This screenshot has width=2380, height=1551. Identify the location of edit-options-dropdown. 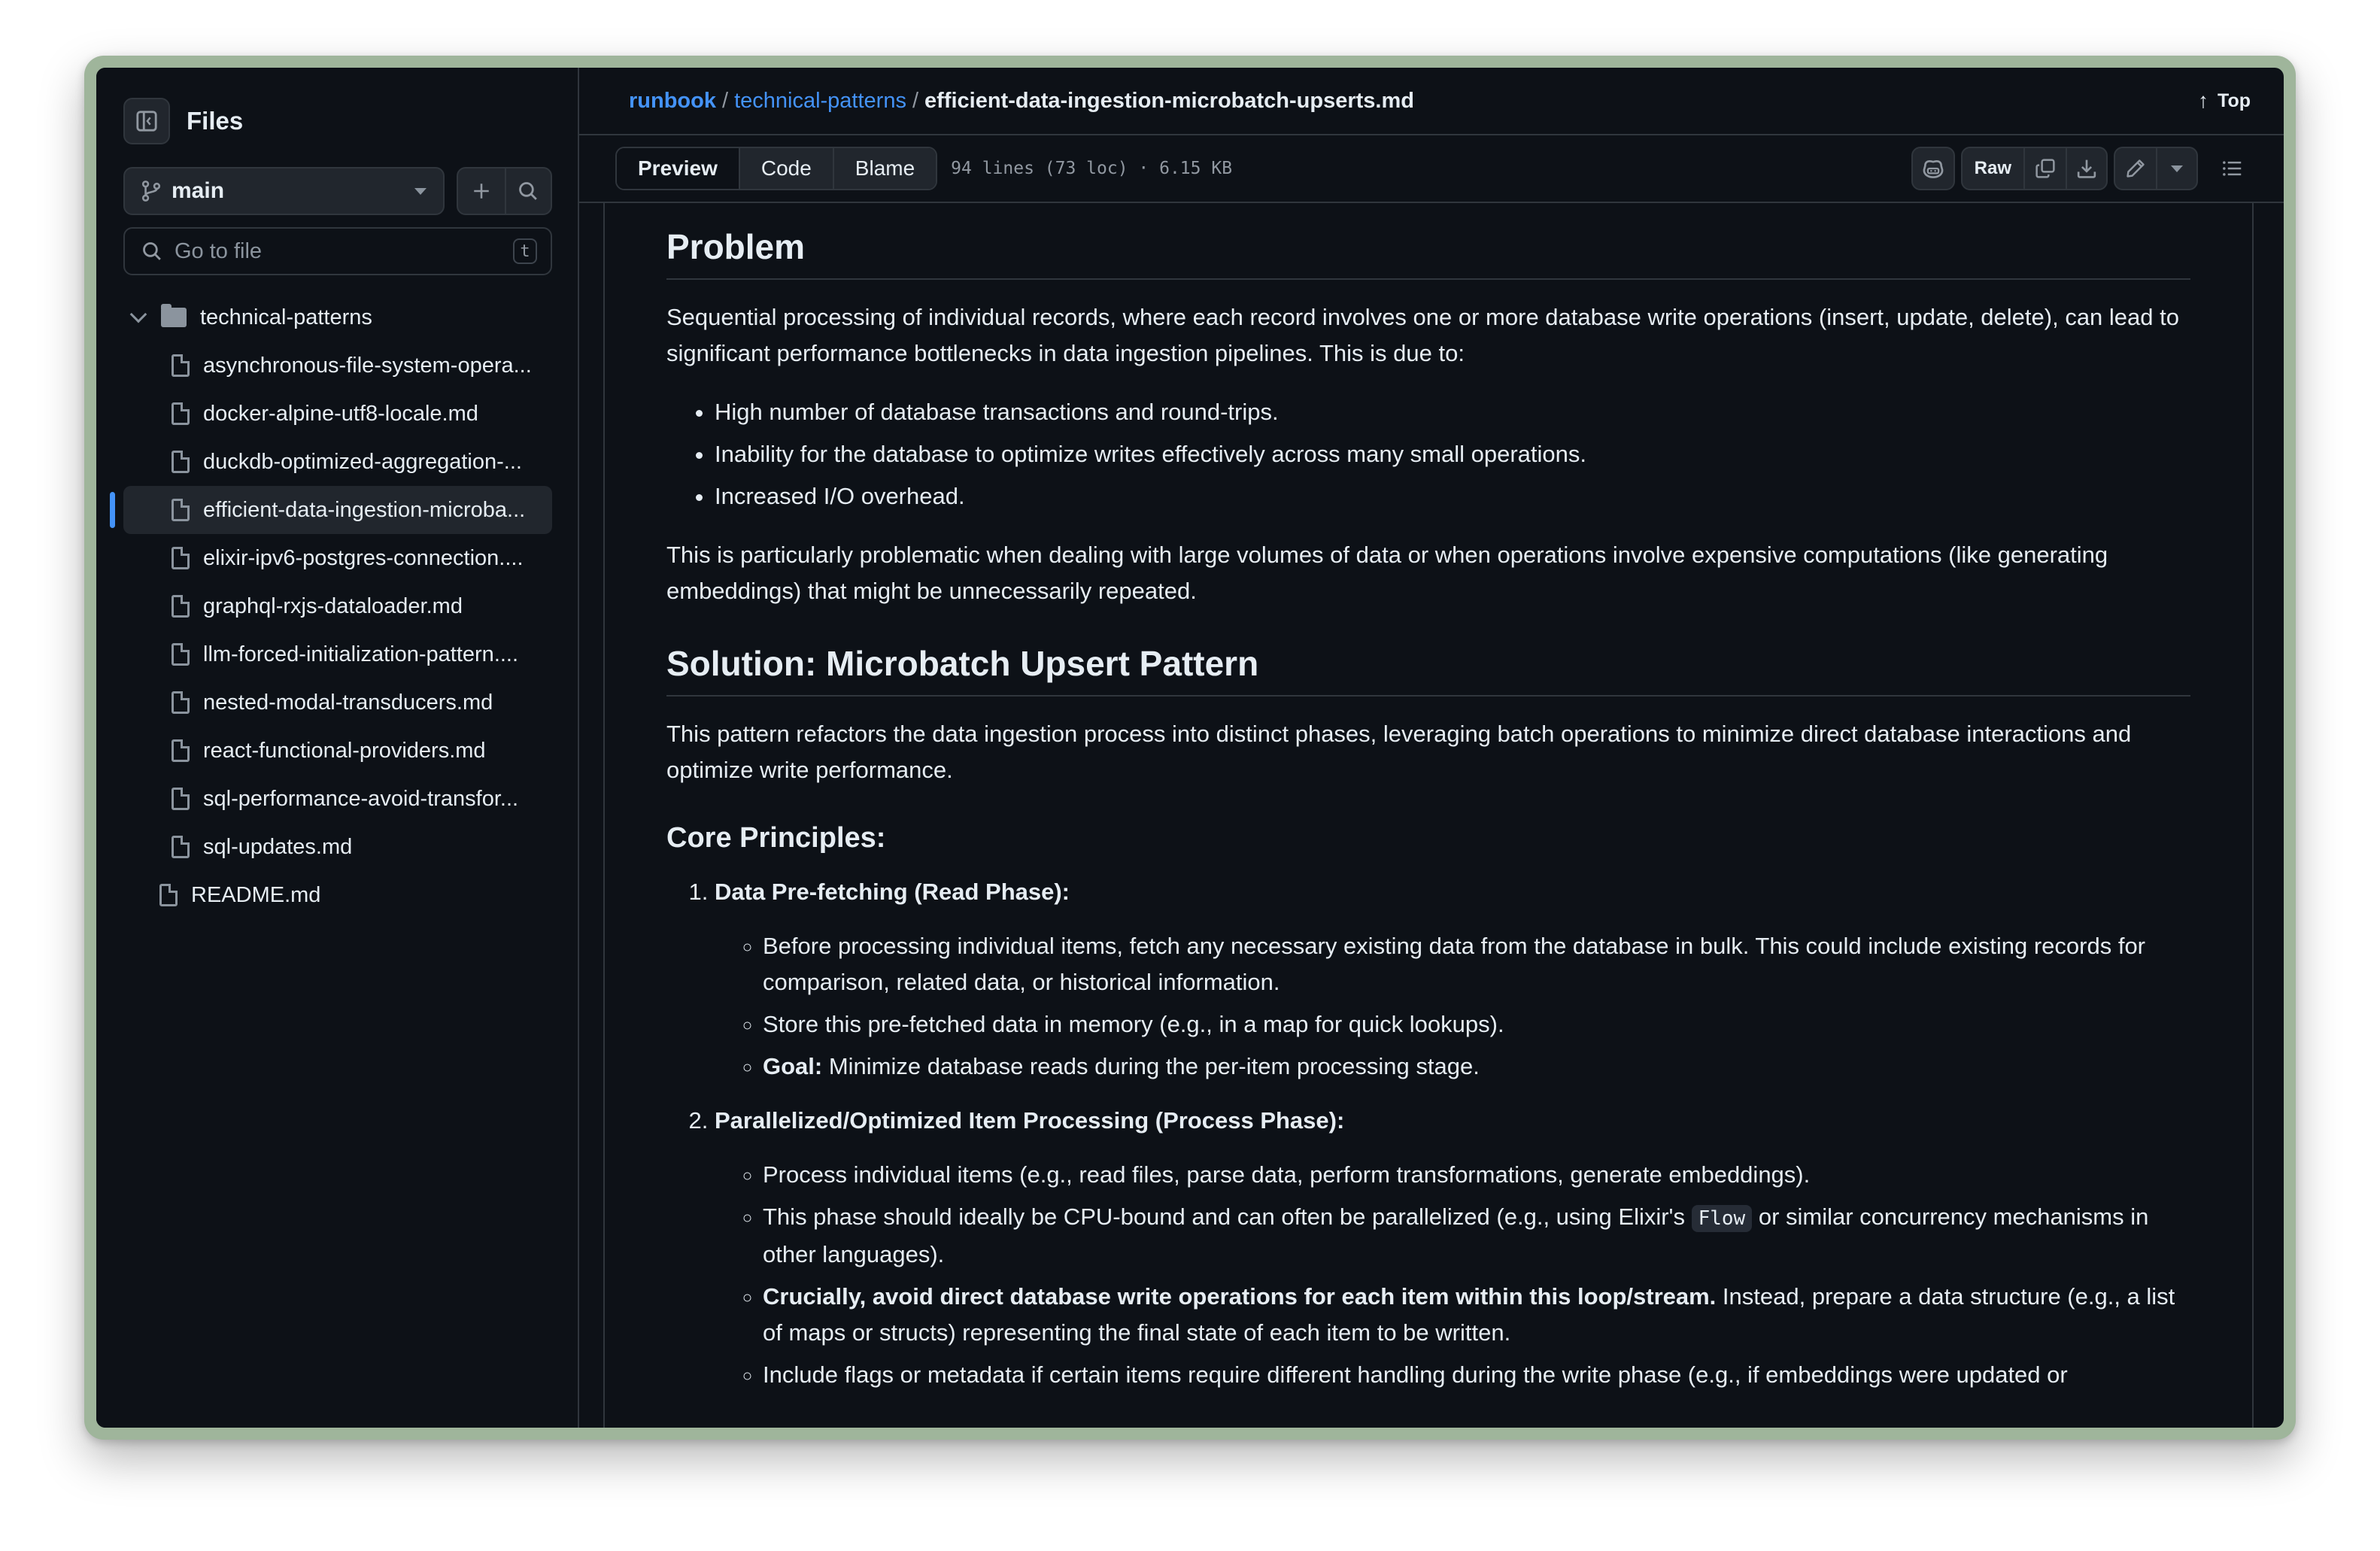
(2176, 169).